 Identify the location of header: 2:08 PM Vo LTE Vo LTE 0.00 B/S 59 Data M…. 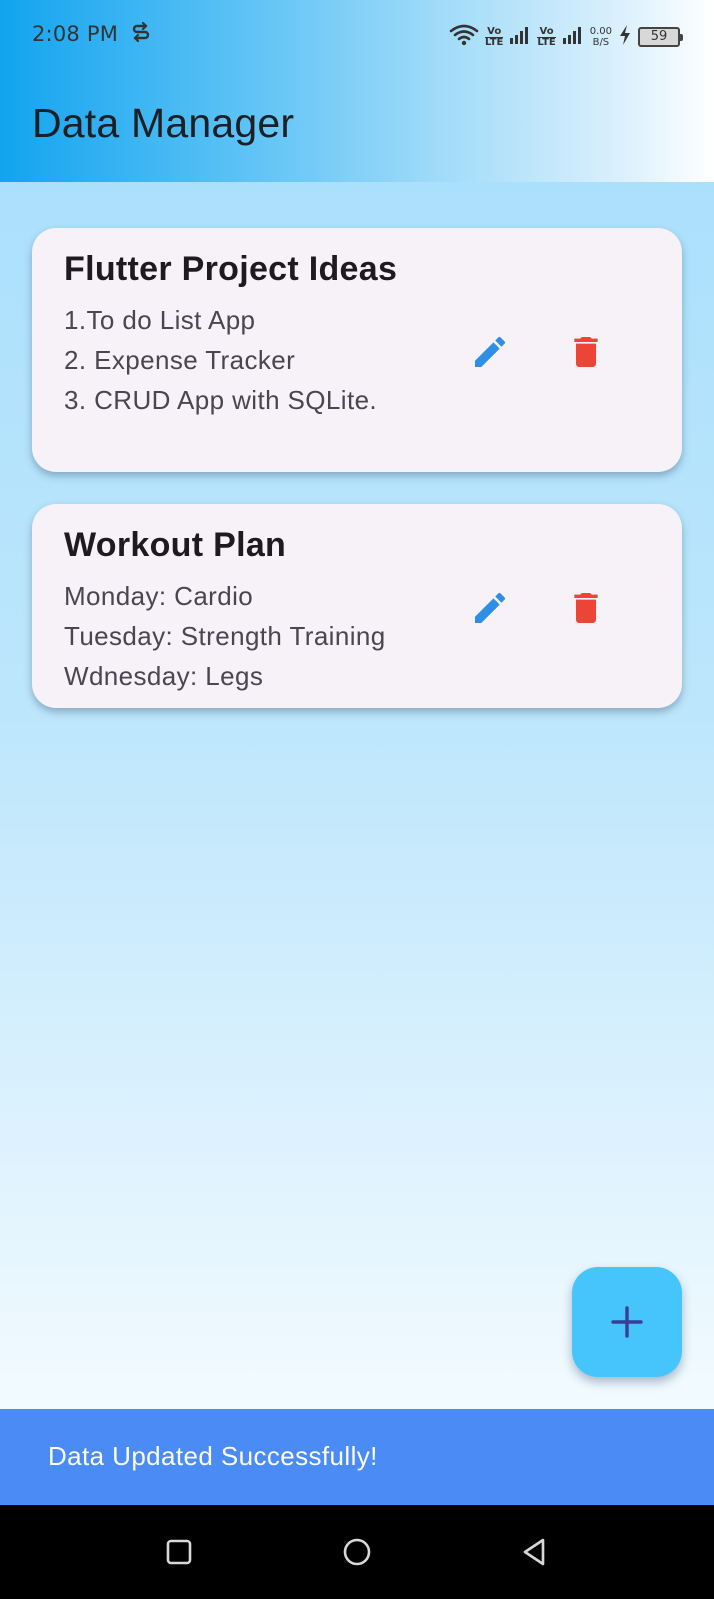
(357, 91).